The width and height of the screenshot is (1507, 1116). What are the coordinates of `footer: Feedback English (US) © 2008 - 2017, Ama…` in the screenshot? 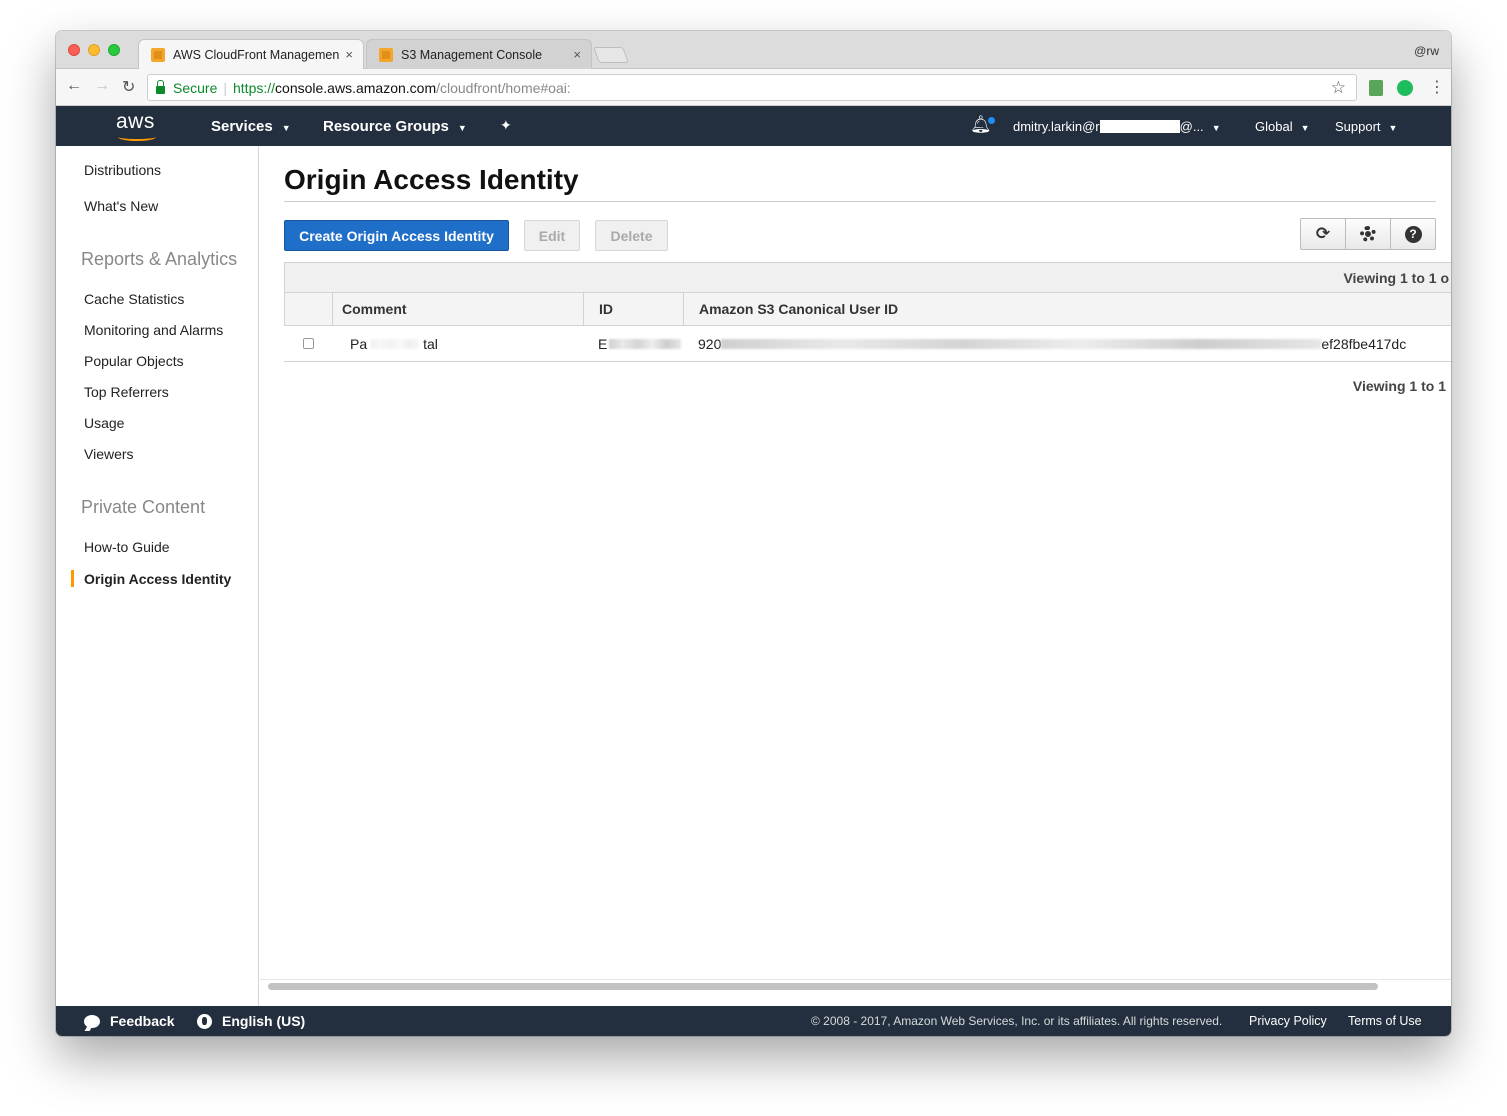 It's located at (753, 1021).